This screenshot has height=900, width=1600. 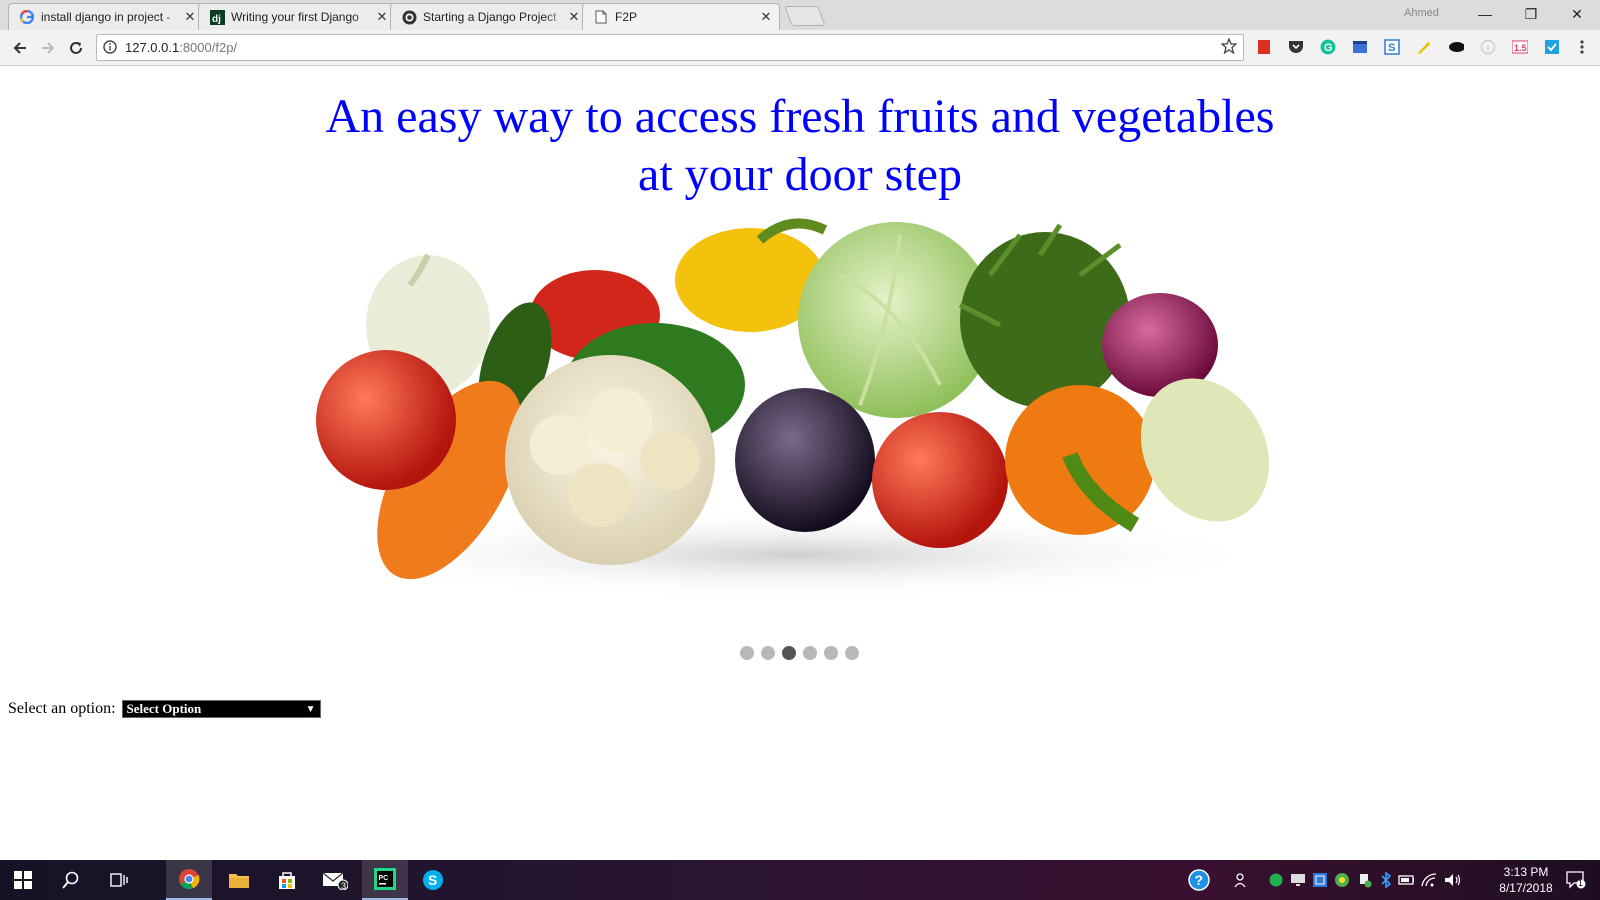 I want to click on url-text: 127.0.0.1:8000/f2p/, so click(x=181, y=47).